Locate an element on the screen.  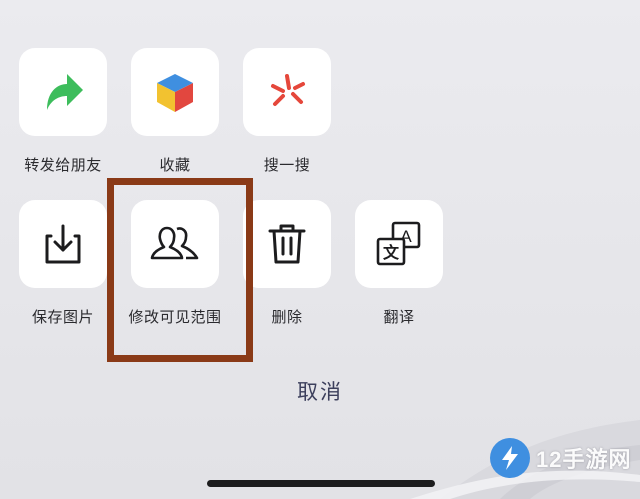
search-button is located at coordinates (287, 92).